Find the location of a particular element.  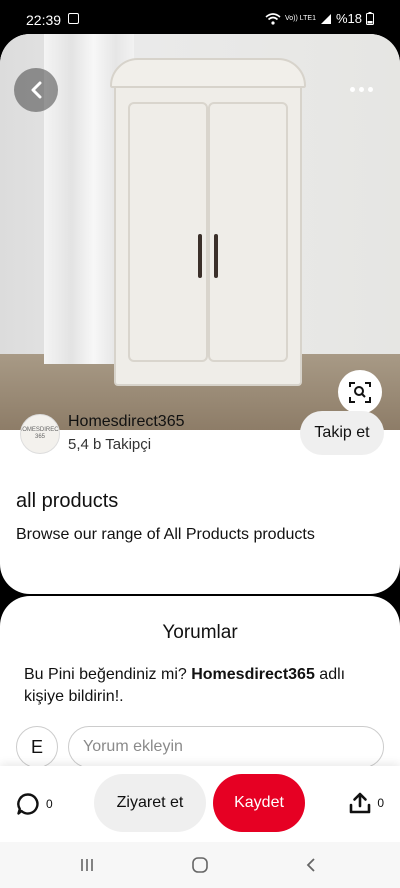

lens-search-icon is located at coordinates (360, 392).